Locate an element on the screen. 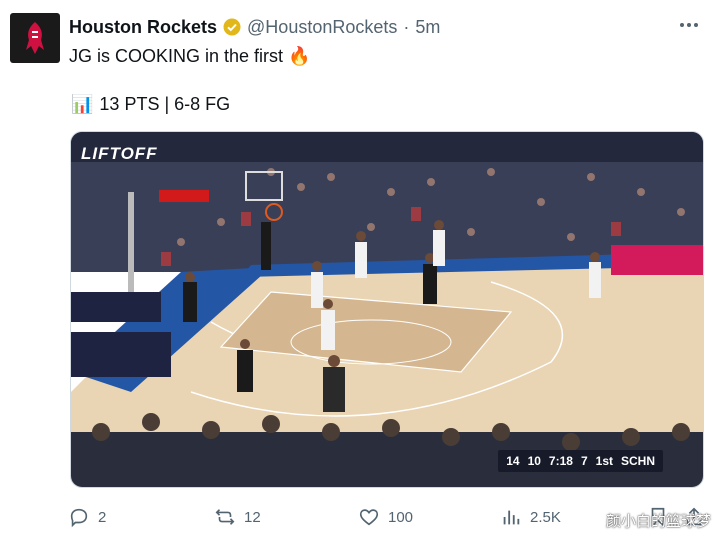  home-score: 14 is located at coordinates (513, 461).